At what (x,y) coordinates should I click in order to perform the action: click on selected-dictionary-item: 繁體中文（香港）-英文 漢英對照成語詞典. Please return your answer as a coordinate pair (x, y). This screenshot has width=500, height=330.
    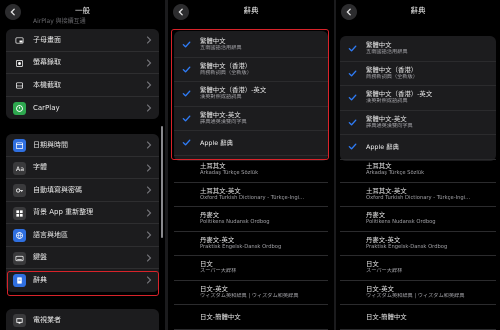
    Looking at the image, I should click on (418, 98).